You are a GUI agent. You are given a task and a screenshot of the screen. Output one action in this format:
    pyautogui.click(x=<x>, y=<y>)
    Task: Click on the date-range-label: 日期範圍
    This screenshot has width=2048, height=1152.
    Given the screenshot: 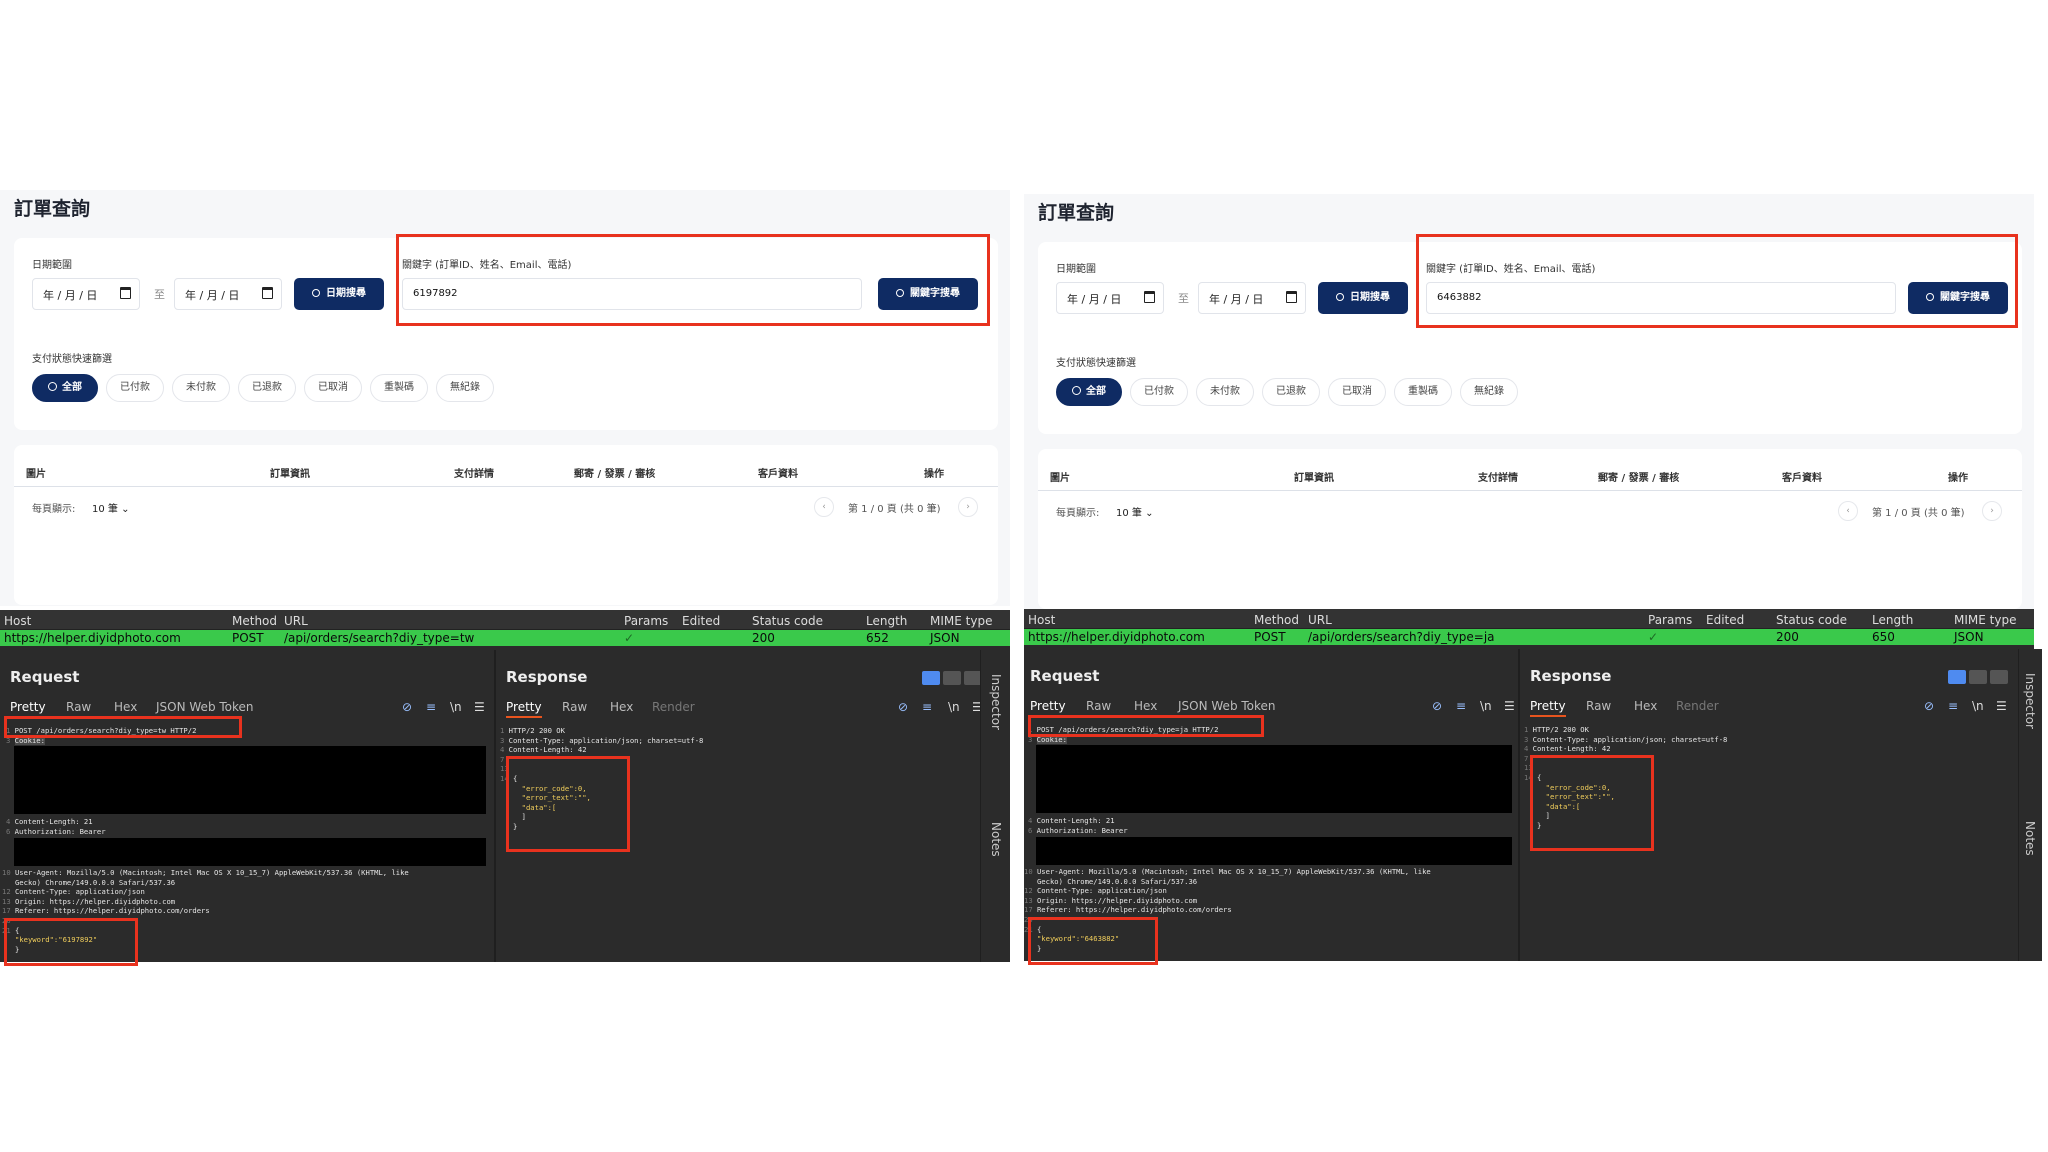 What is the action you would take?
    pyautogui.click(x=52, y=265)
    